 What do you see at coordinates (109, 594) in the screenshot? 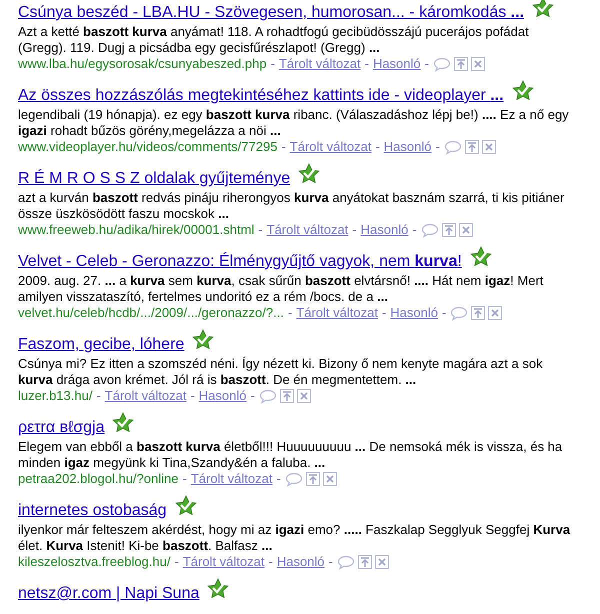
I see `result-title: netsz@r.com | Napi Suna` at bounding box center [109, 594].